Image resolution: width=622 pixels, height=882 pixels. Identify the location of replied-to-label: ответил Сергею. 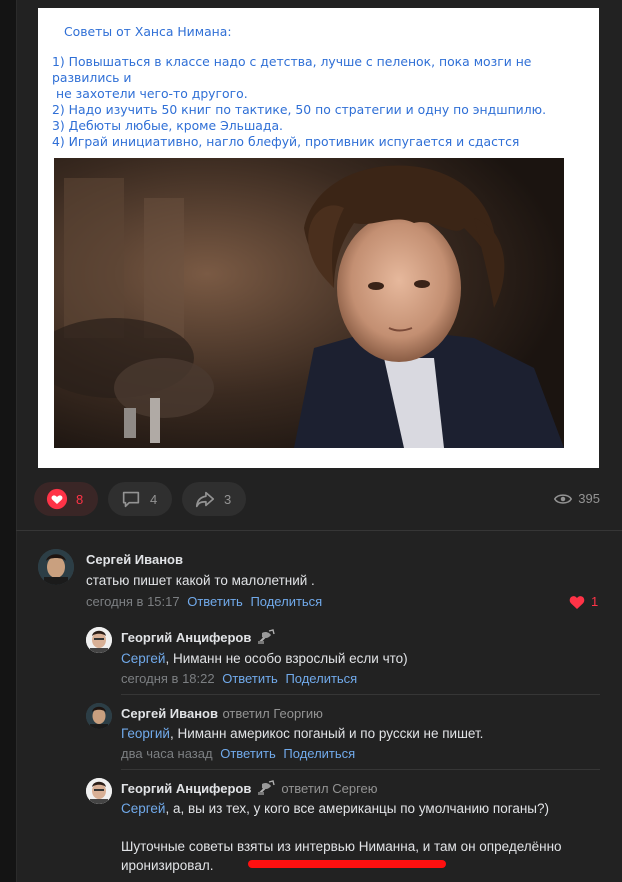
(329, 788).